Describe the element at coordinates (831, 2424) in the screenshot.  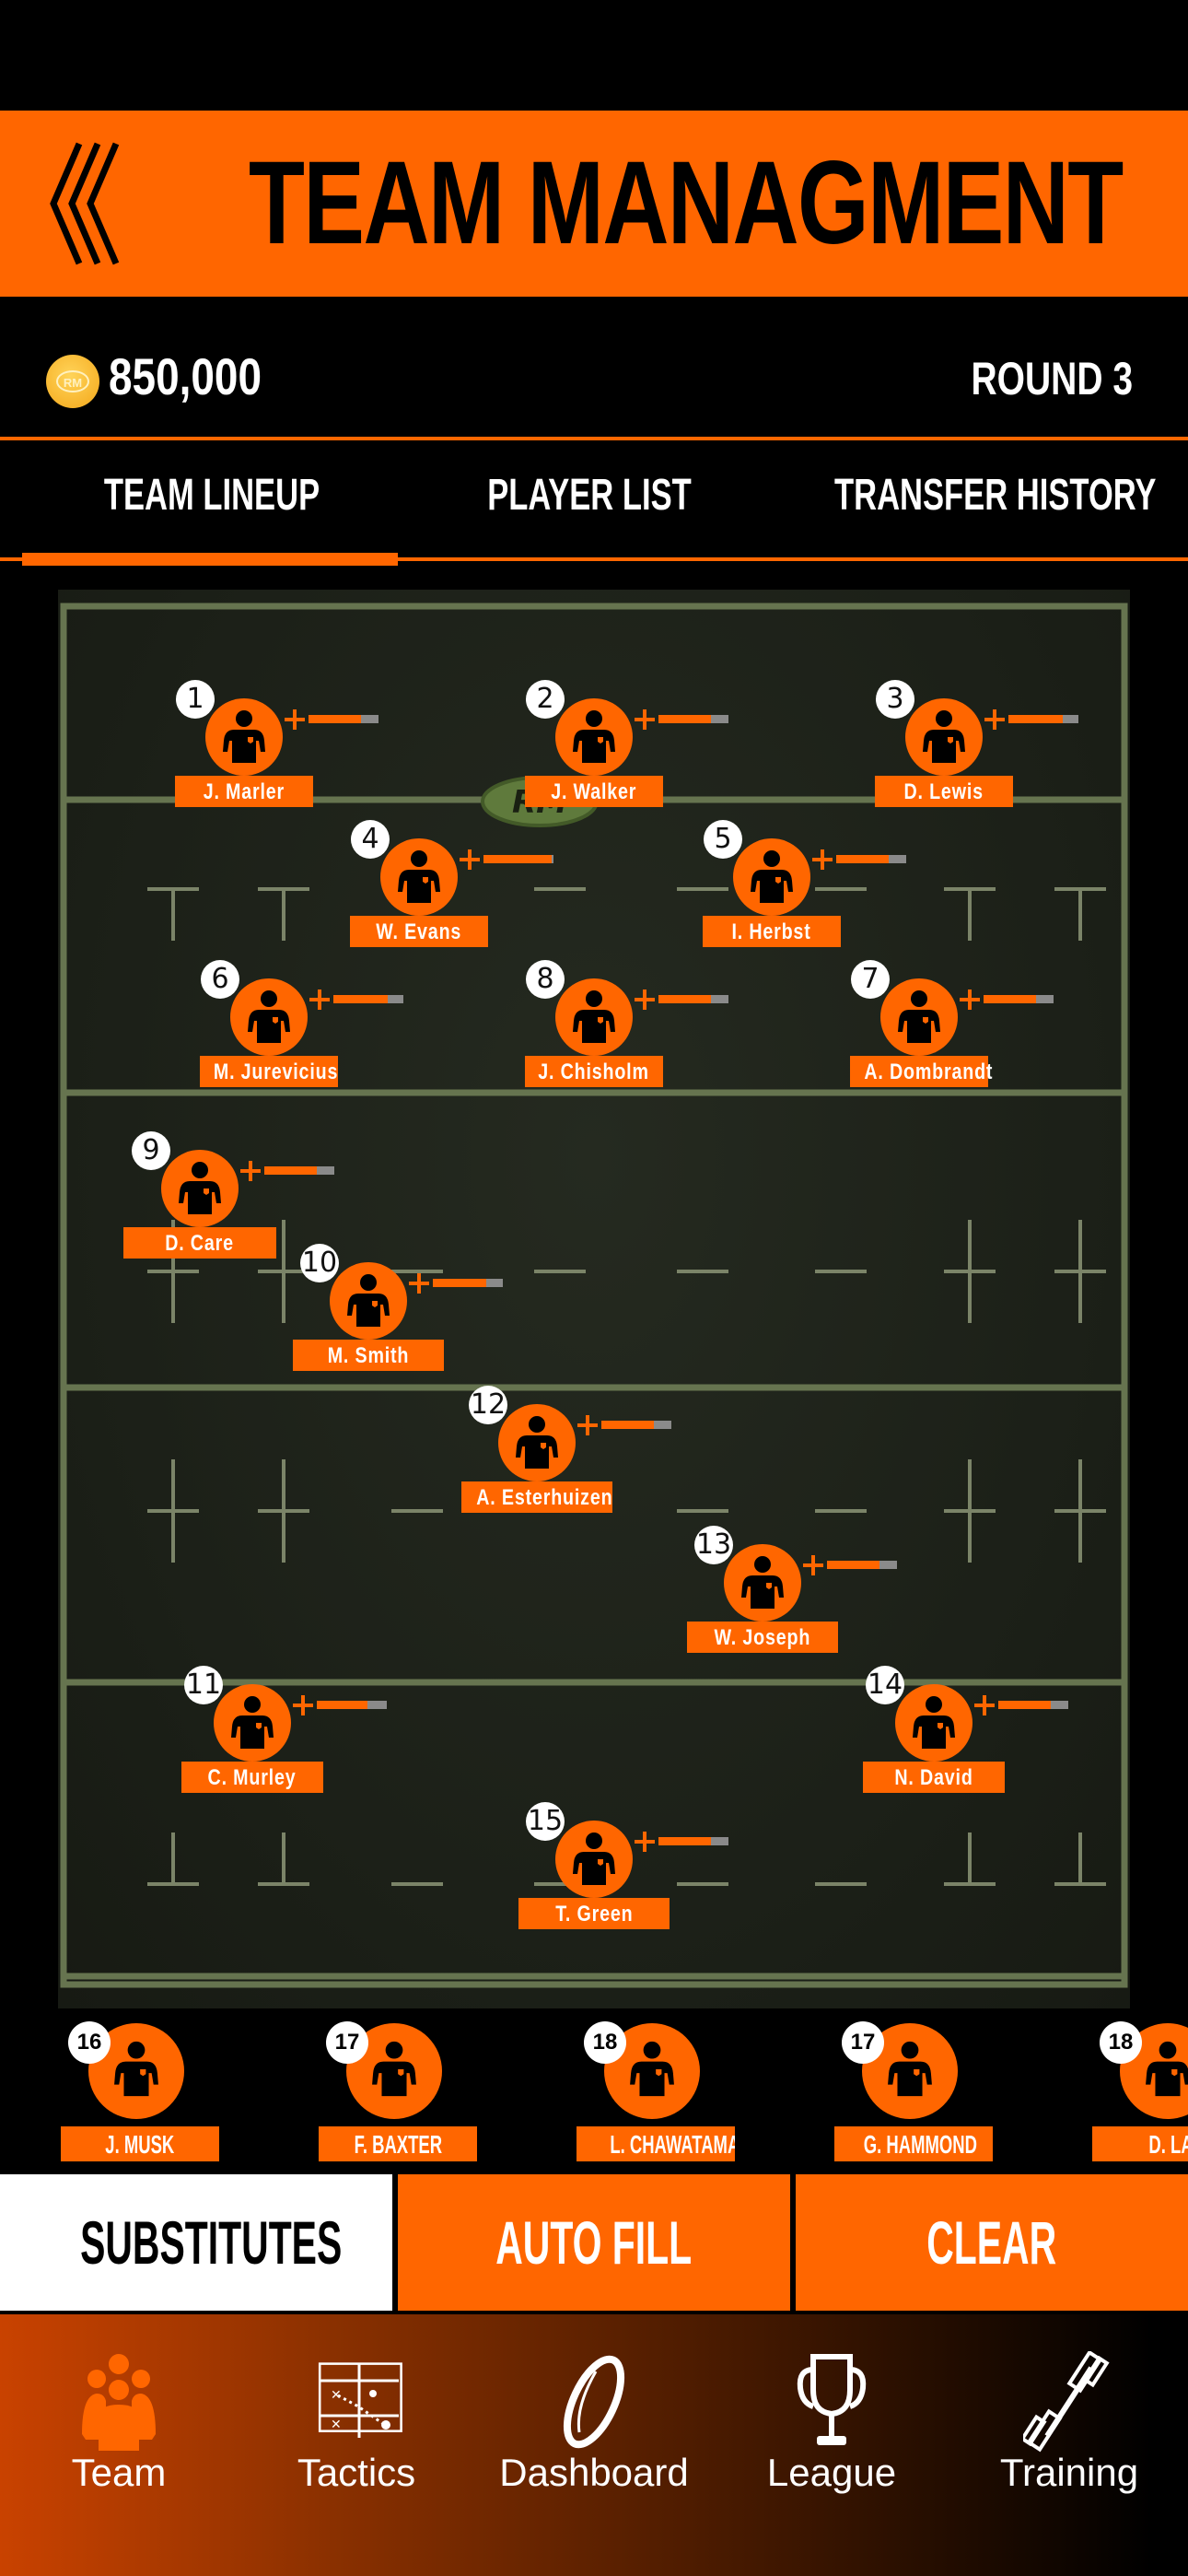
I see `nav-league: League` at that location.